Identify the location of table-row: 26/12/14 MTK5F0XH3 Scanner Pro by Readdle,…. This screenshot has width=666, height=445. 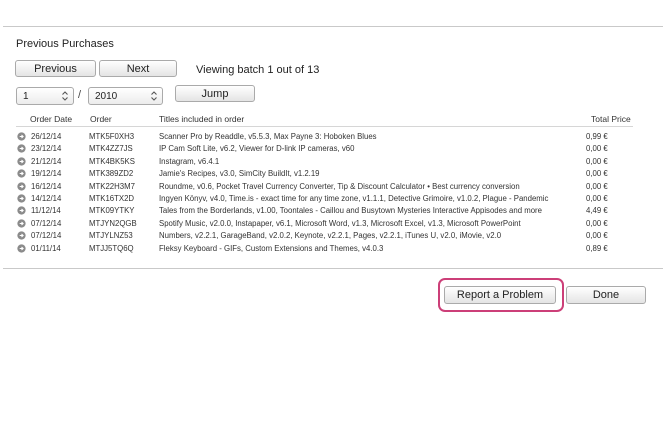
(333, 137).